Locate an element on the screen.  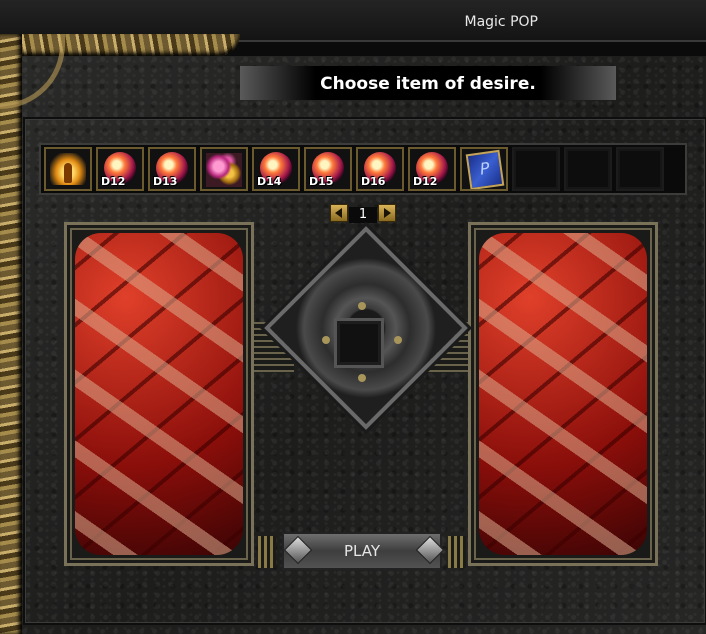
item-label: D16 is located at coordinates (373, 181).